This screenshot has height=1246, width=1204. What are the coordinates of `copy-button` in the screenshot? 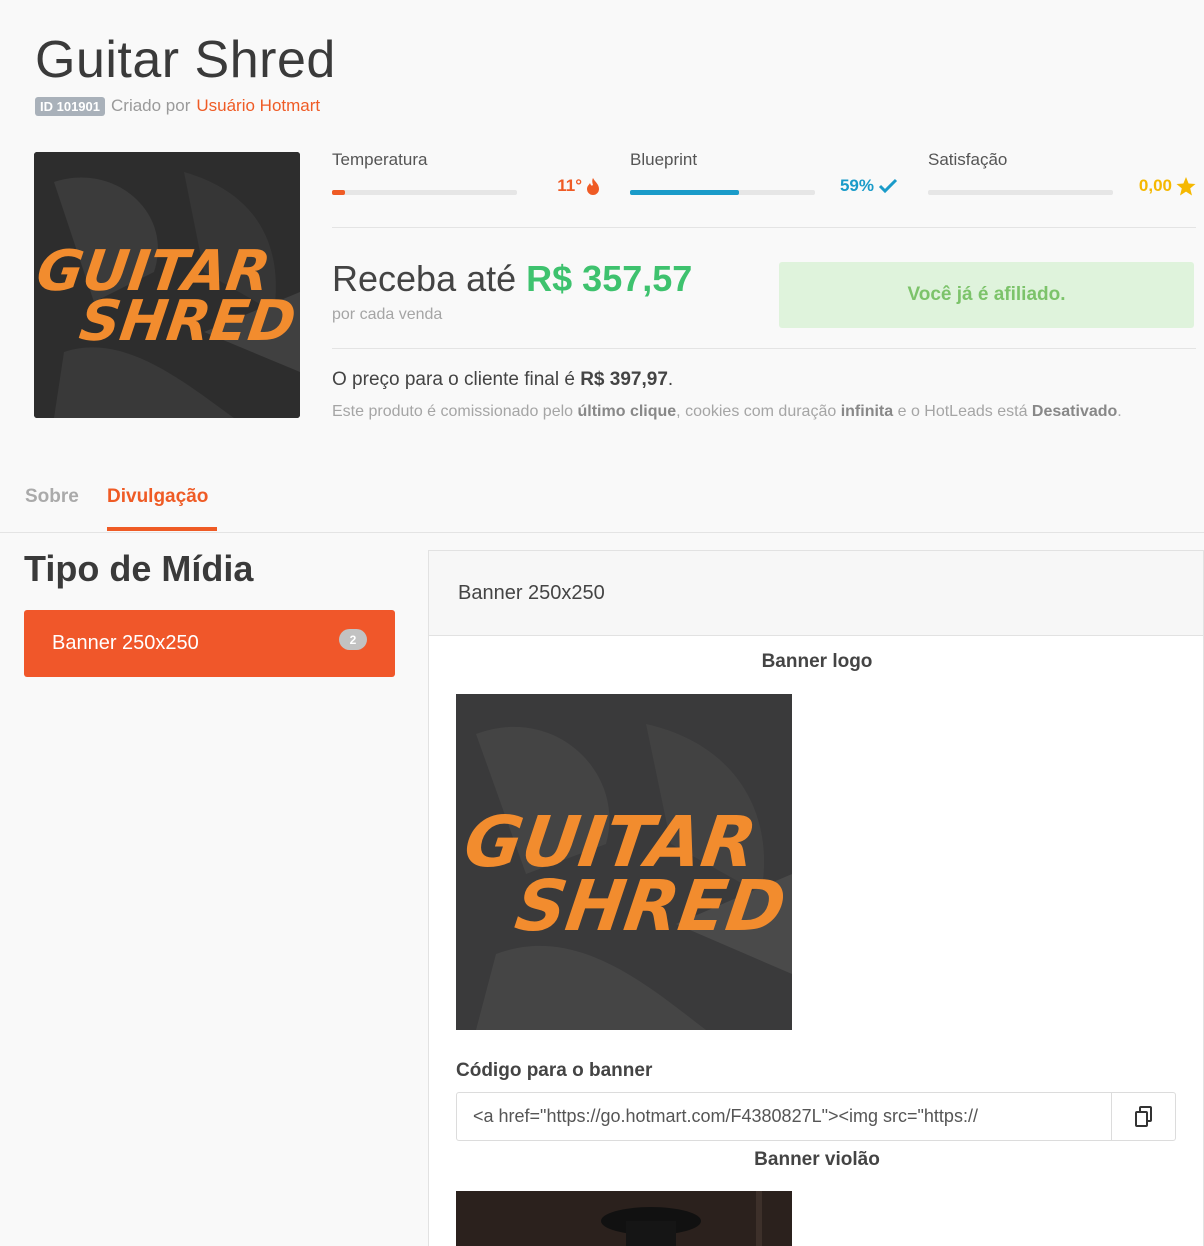 It's located at (1143, 1116).